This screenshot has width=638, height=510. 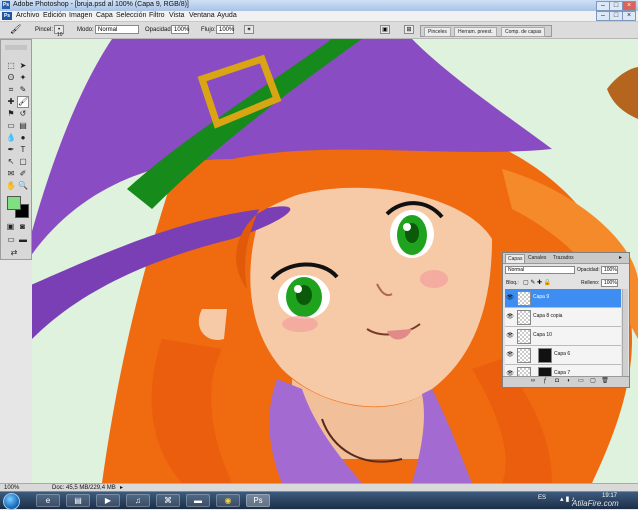 What do you see at coordinates (11, 138) in the screenshot?
I see `blur-tool-icon: 💧` at bounding box center [11, 138].